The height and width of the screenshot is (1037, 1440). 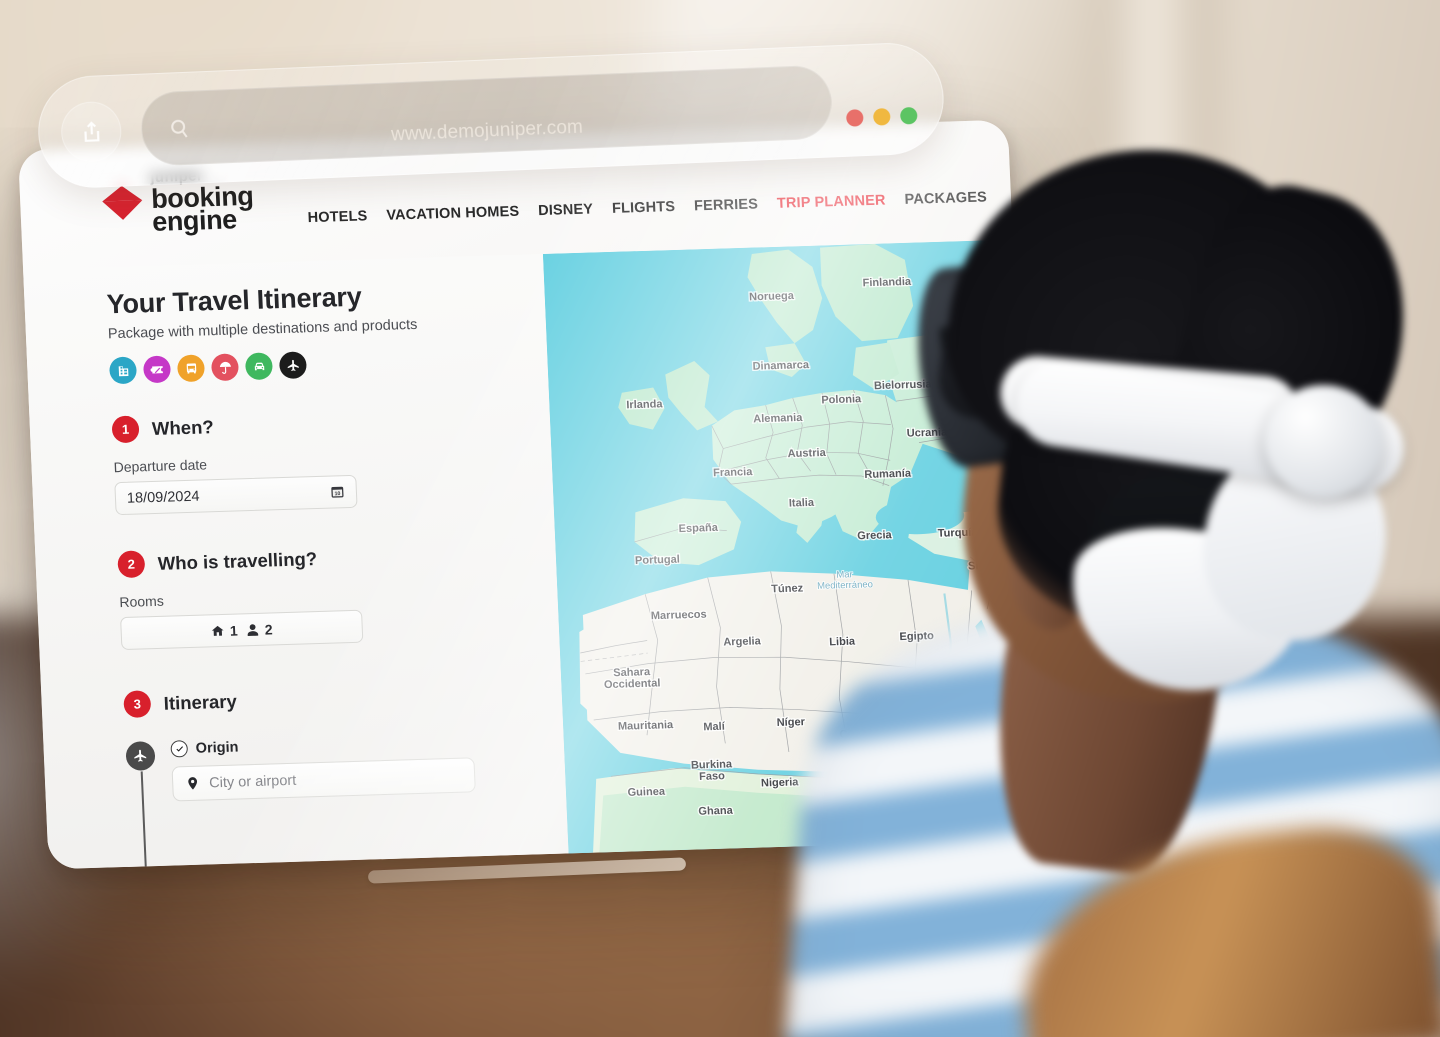 What do you see at coordinates (945, 198) in the screenshot?
I see `nav-item-packages: PACKAGES` at bounding box center [945, 198].